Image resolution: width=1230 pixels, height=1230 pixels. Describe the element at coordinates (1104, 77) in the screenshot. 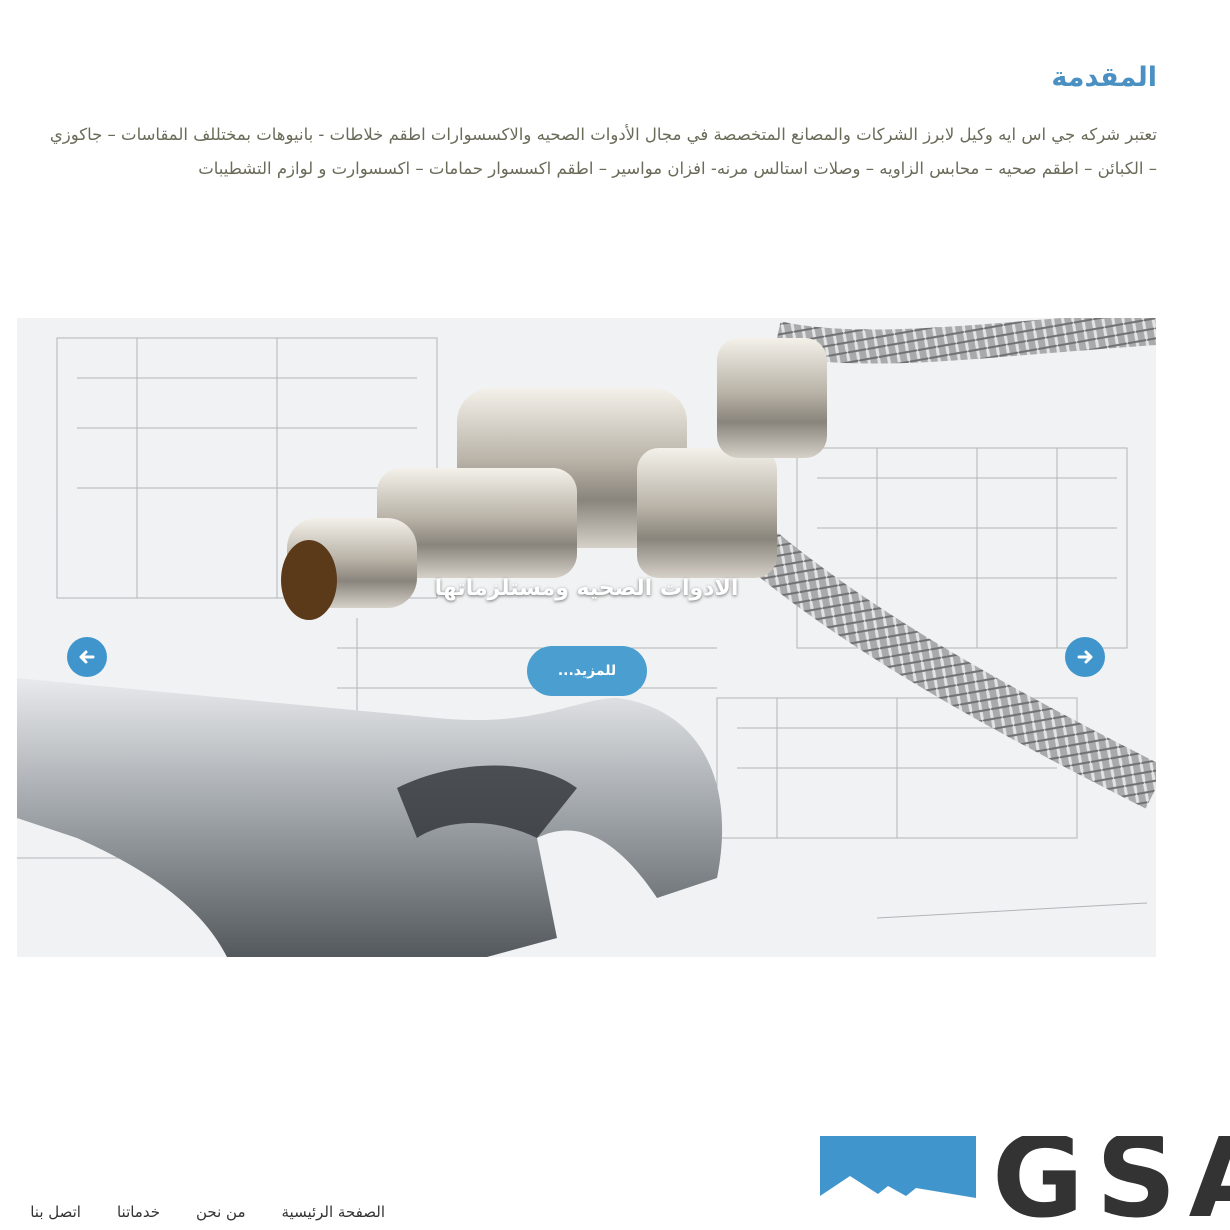

I see `intro-title: المقدمة` at that location.